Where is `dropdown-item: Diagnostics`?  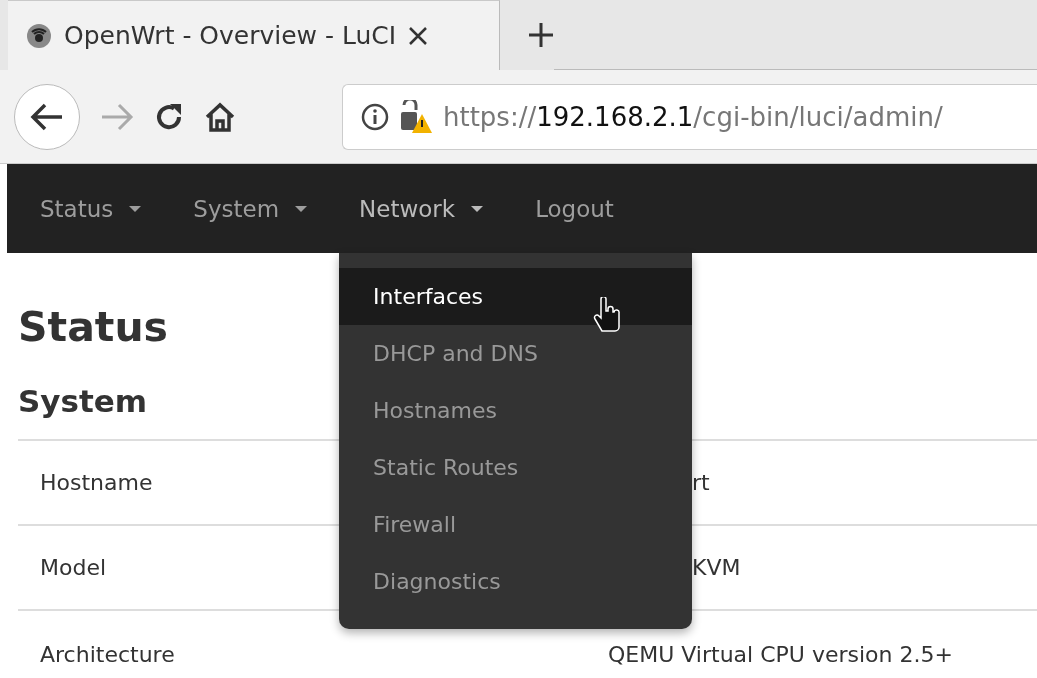
dropdown-item: Diagnostics is located at coordinates (516, 581).